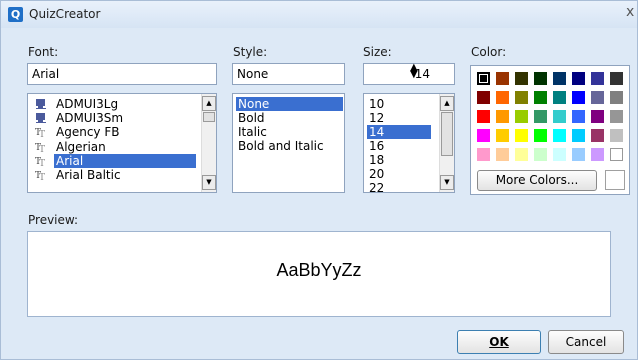  I want to click on font-list-item: Agency FB, so click(87, 132).